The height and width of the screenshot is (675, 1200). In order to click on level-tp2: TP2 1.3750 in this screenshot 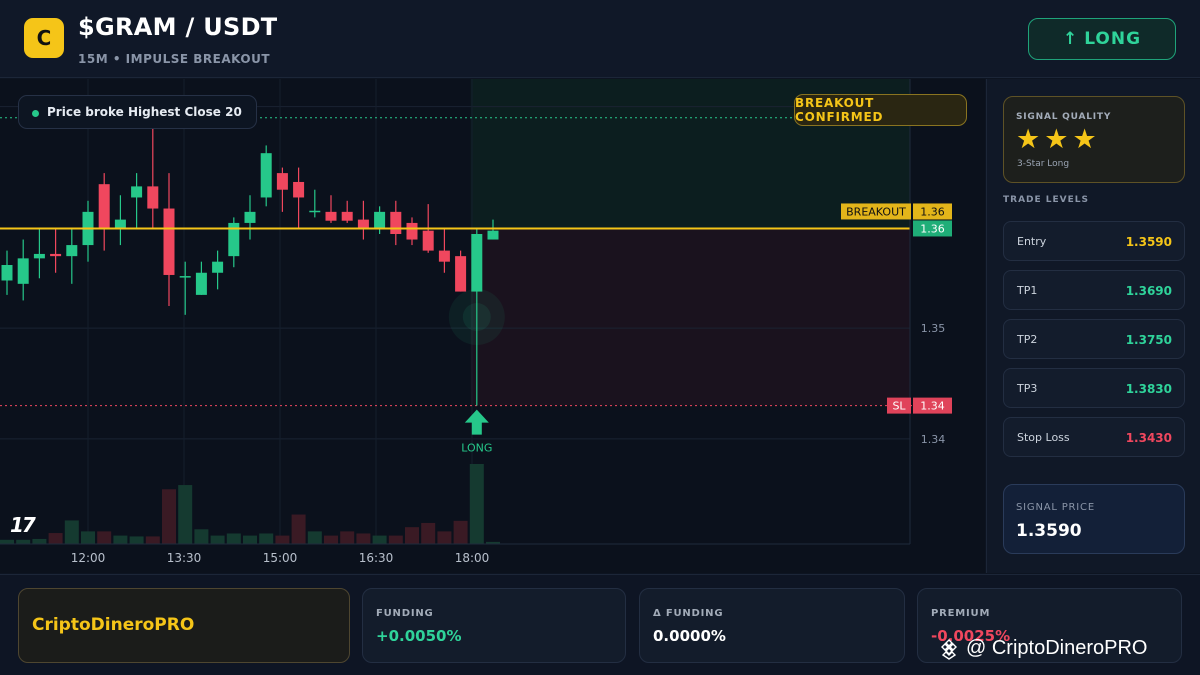, I will do `click(1094, 339)`.